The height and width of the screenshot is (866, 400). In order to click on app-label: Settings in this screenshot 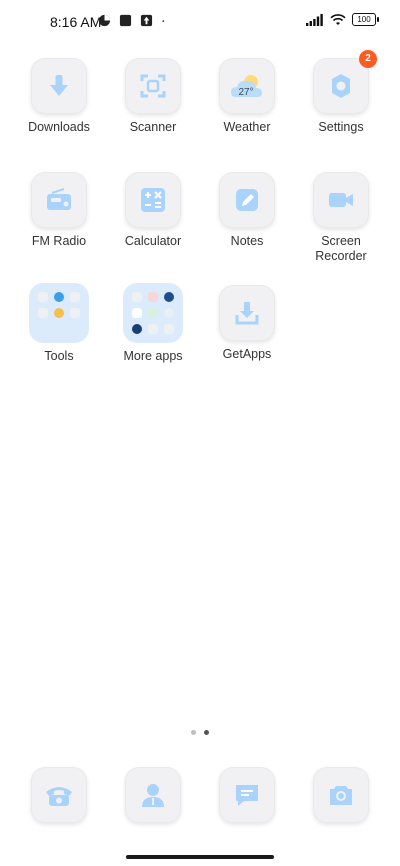, I will do `click(341, 127)`.